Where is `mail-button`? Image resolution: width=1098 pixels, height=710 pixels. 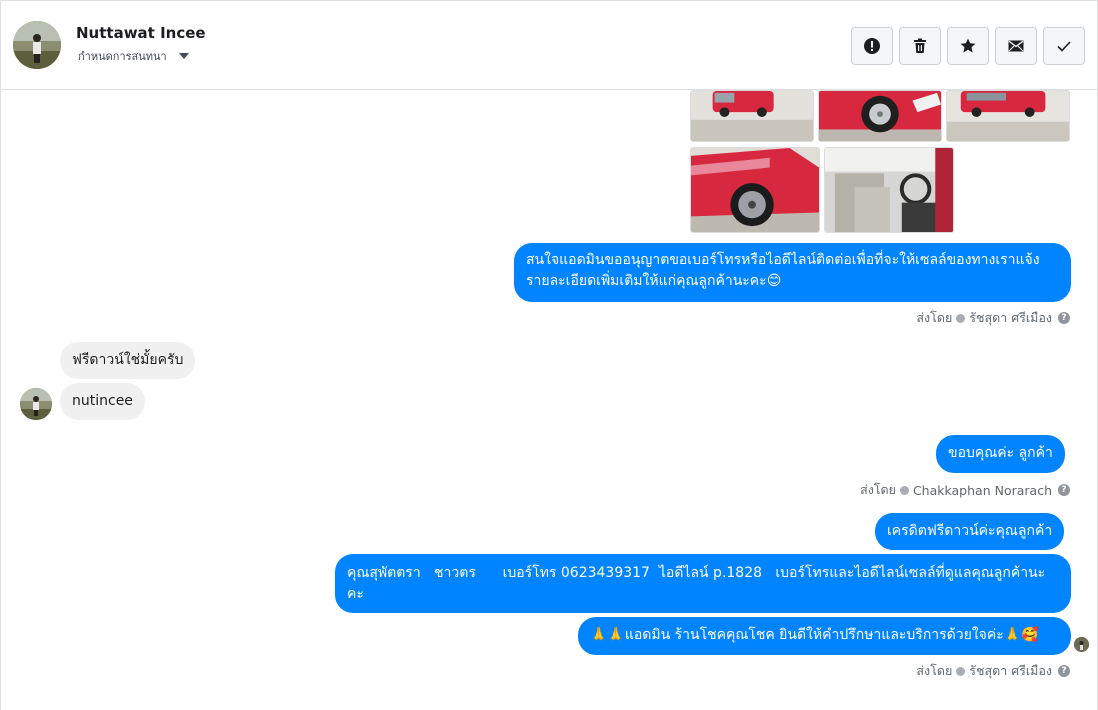 mail-button is located at coordinates (1016, 46).